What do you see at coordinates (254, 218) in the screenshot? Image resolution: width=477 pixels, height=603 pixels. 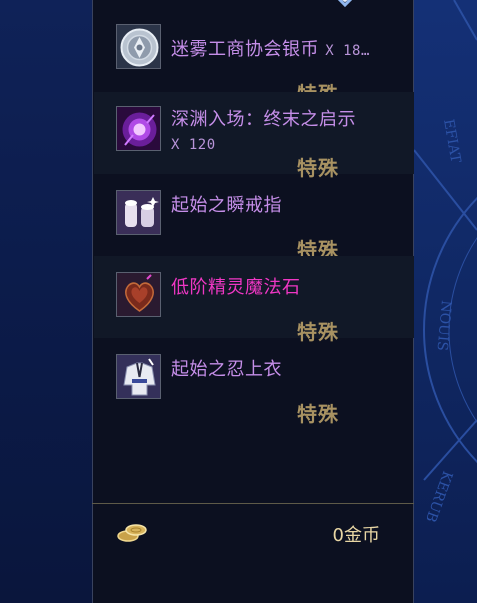 I see `reward-item-3: 起始之瞬戒指 特殊` at bounding box center [254, 218].